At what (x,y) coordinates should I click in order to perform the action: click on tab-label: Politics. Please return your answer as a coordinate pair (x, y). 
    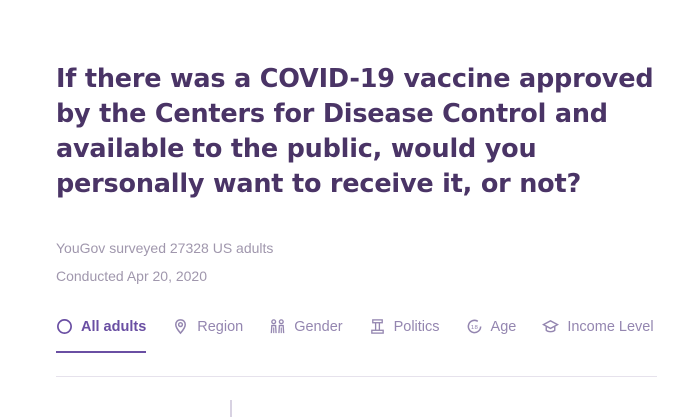
    Looking at the image, I should click on (416, 326).